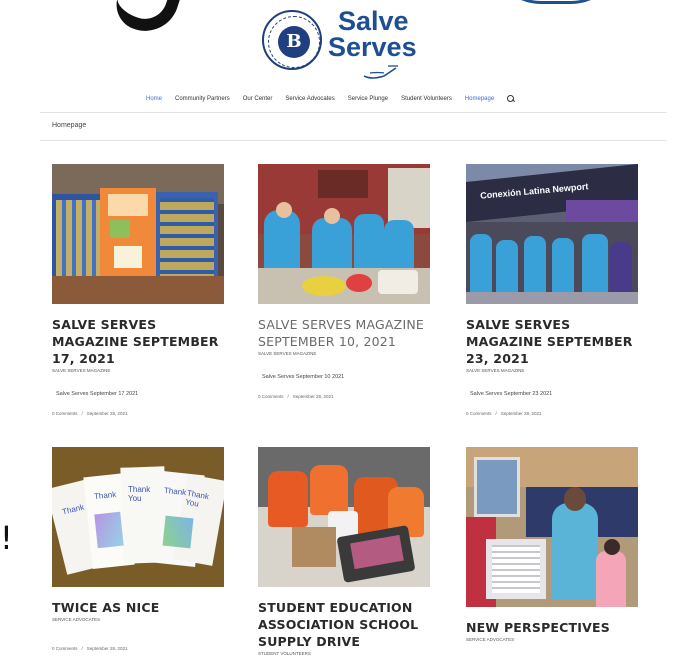 This screenshot has width=675, height=660. What do you see at coordinates (556, 2) in the screenshot?
I see `cropped-blue-badge-graphic` at bounding box center [556, 2].